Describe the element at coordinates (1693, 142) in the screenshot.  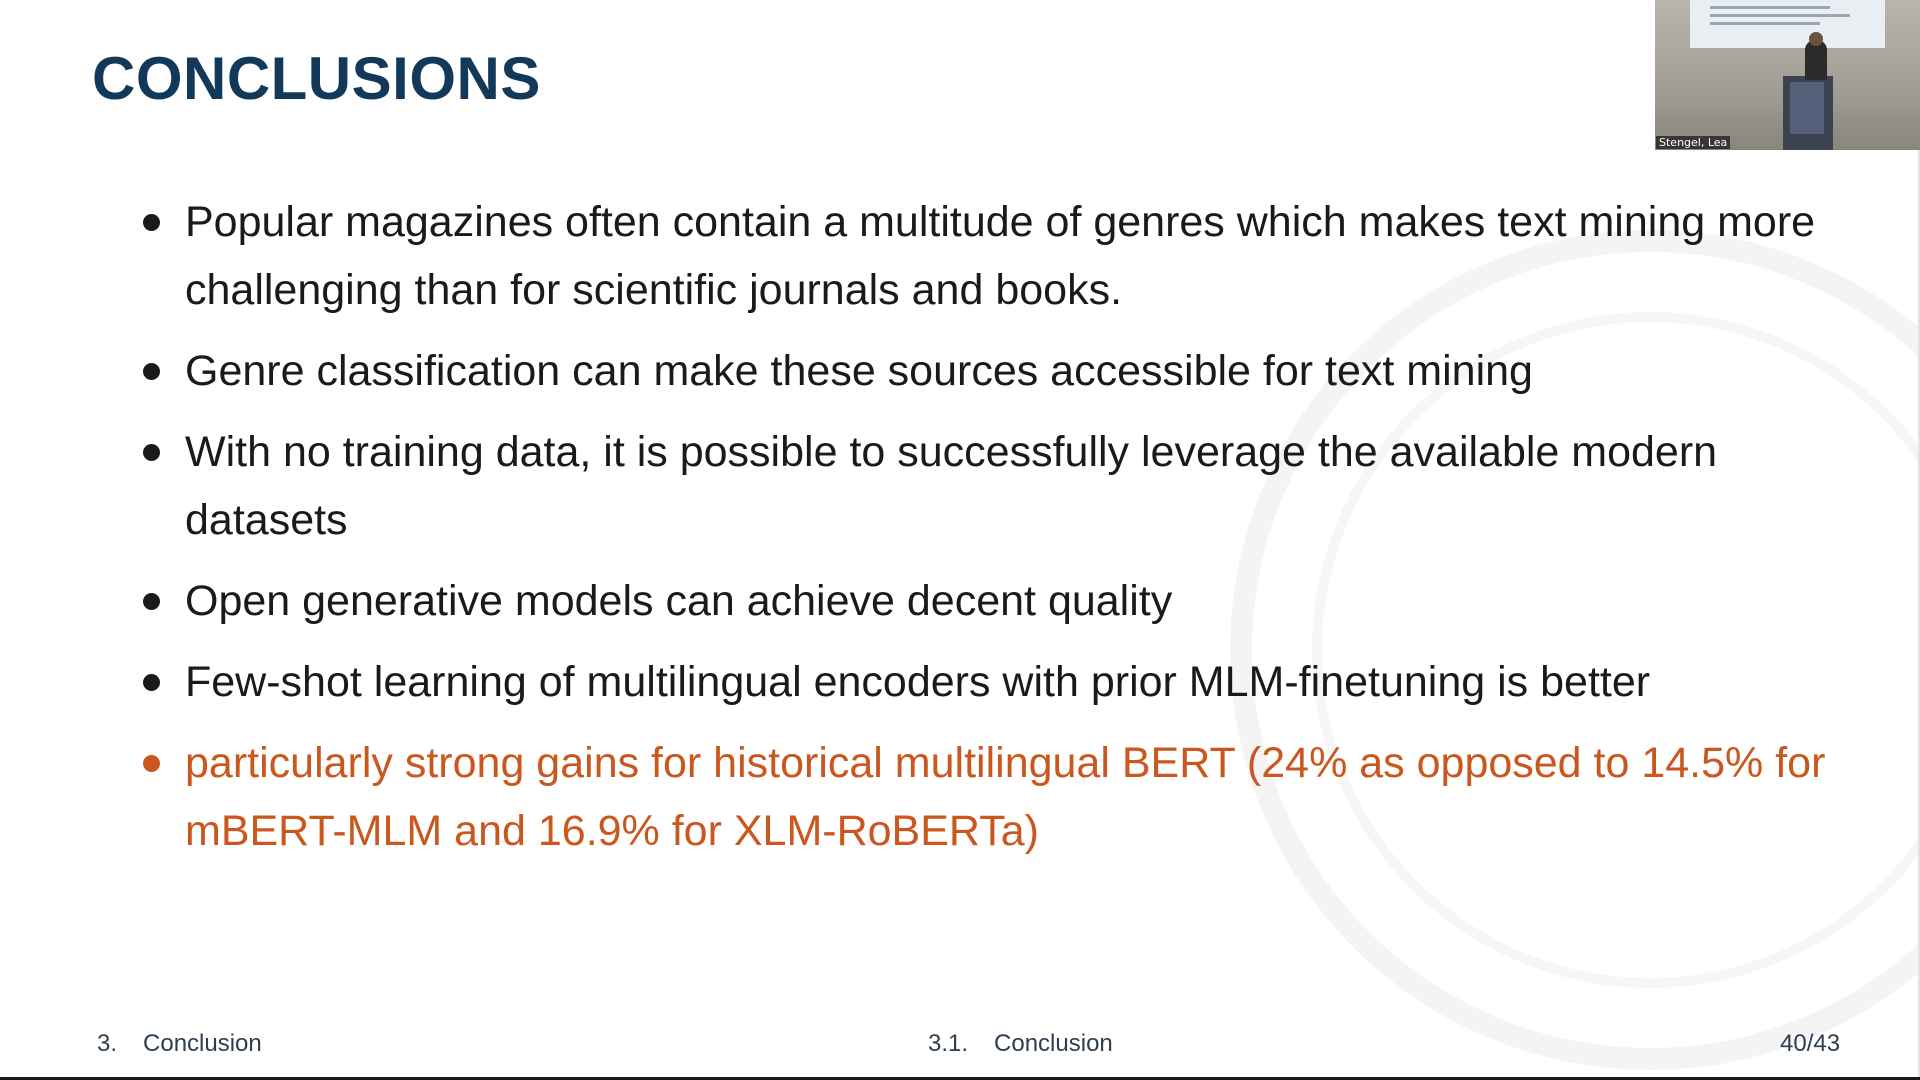
I see `participant-name-label: Stengel, Lea` at that location.